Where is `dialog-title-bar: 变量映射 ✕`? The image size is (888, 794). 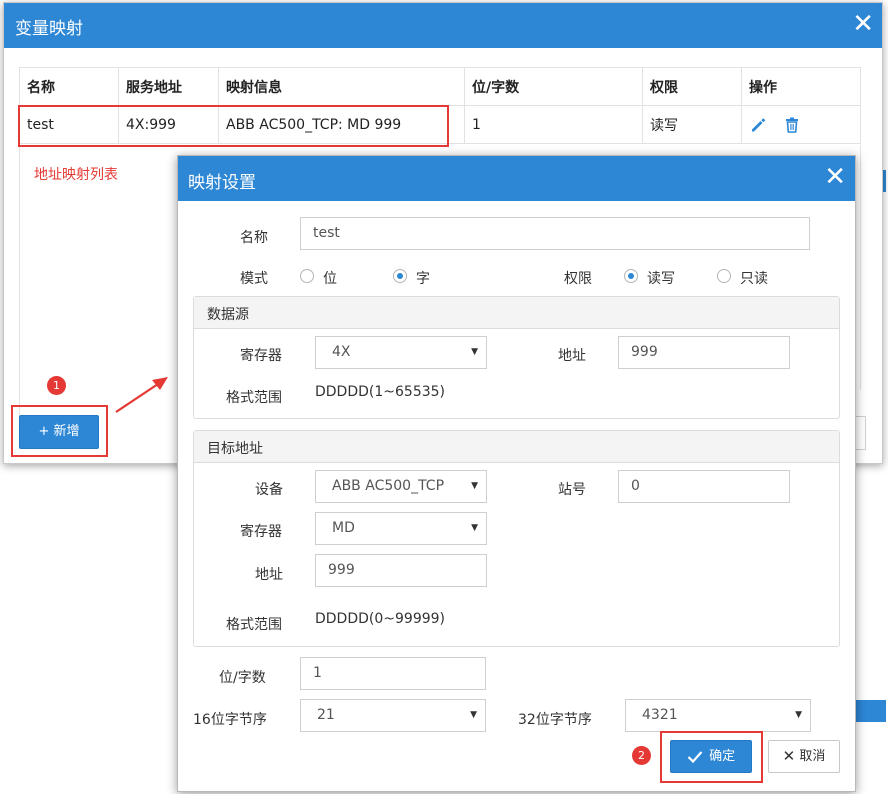
dialog-title-bar: 变量映射 ✕ is located at coordinates (443, 25).